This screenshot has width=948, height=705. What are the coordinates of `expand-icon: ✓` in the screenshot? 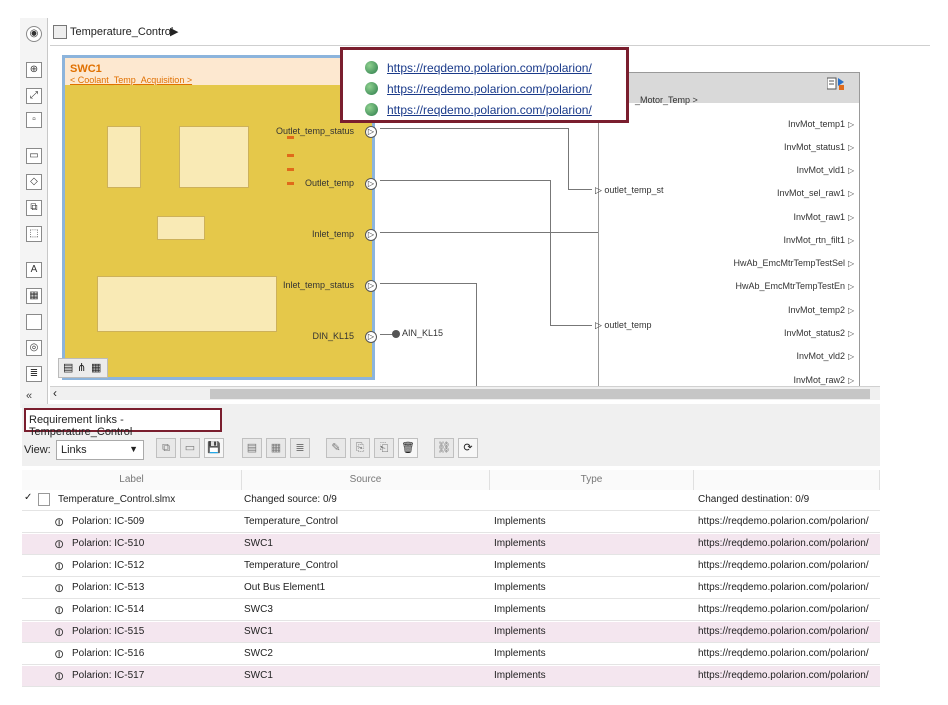 It's located at (28, 497).